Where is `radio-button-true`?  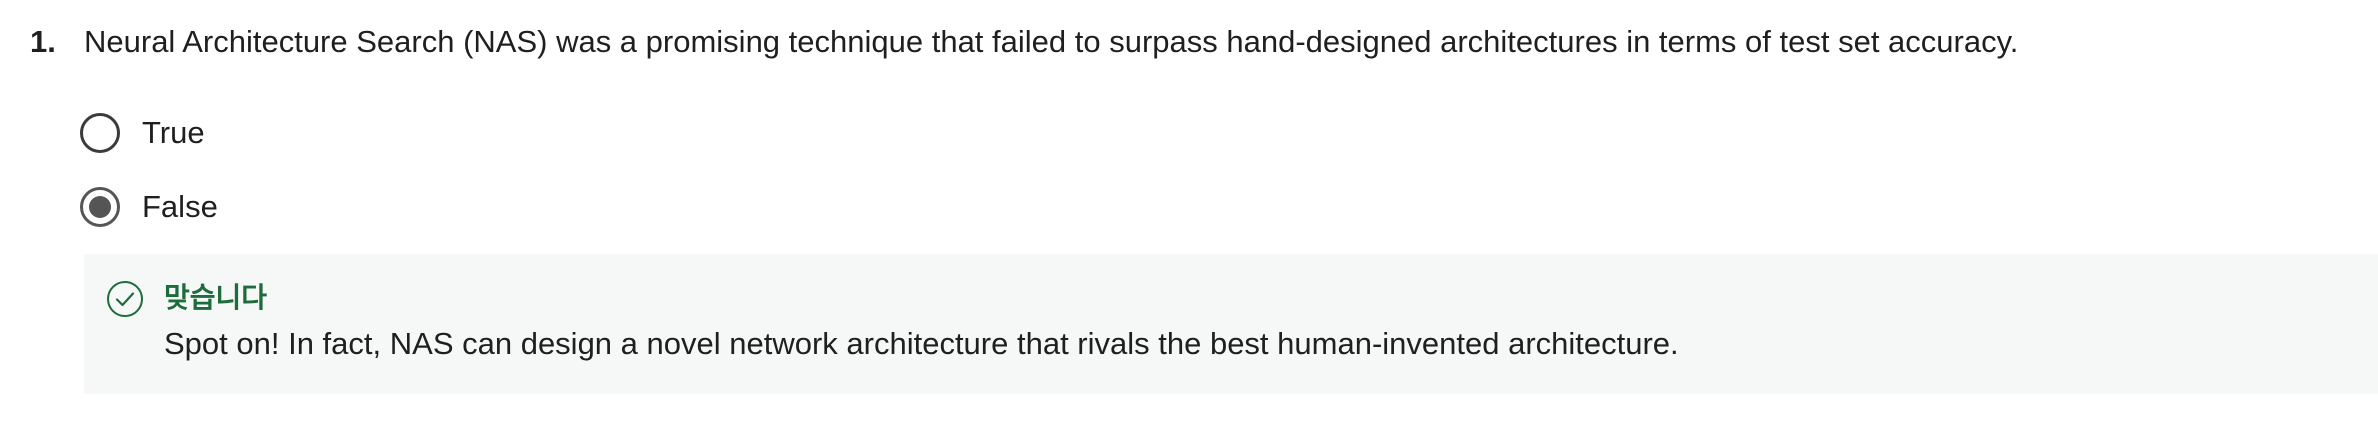
radio-button-true is located at coordinates (100, 133).